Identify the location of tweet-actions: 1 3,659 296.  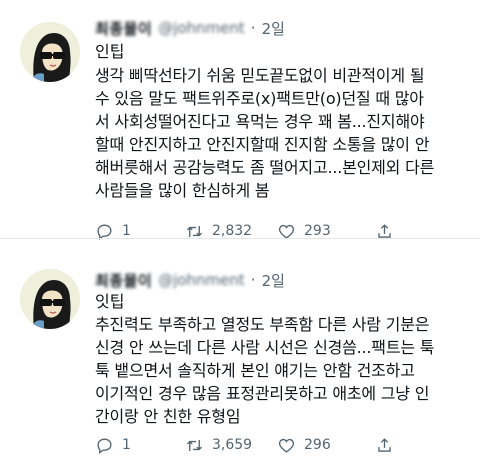
(250, 445).